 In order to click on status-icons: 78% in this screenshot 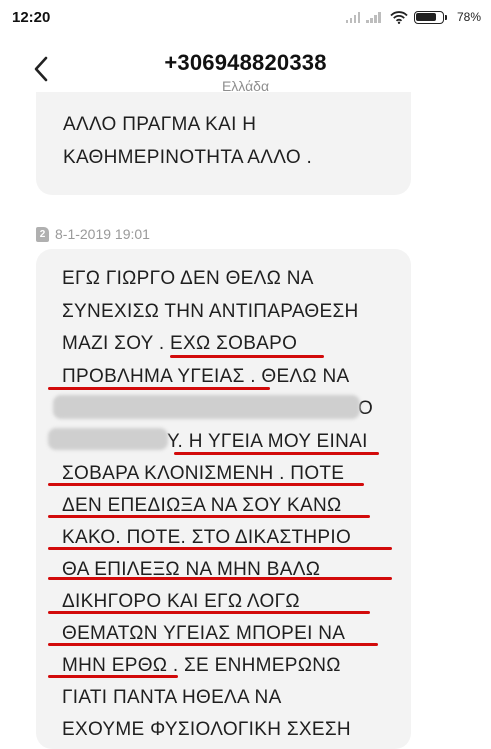, I will do `click(413, 17)`.